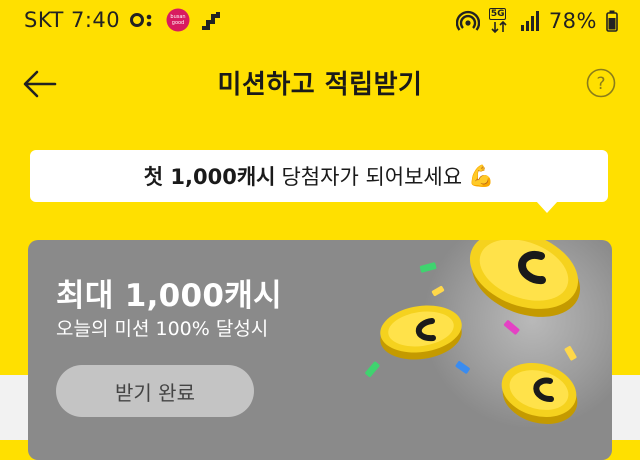 The image size is (640, 460). What do you see at coordinates (572, 21) in the screenshot?
I see `battery-percent: 78%` at bounding box center [572, 21].